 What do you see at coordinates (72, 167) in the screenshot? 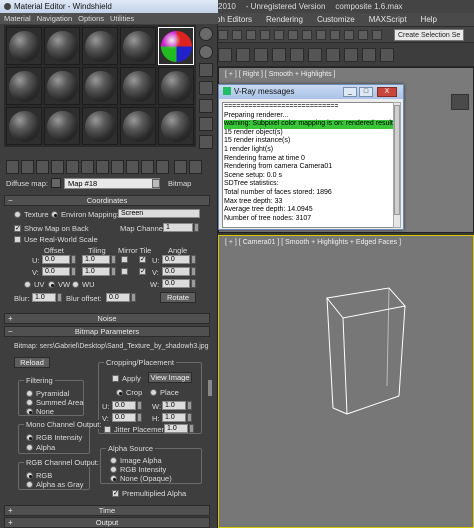
I see `copy-material-icon` at bounding box center [72, 167].